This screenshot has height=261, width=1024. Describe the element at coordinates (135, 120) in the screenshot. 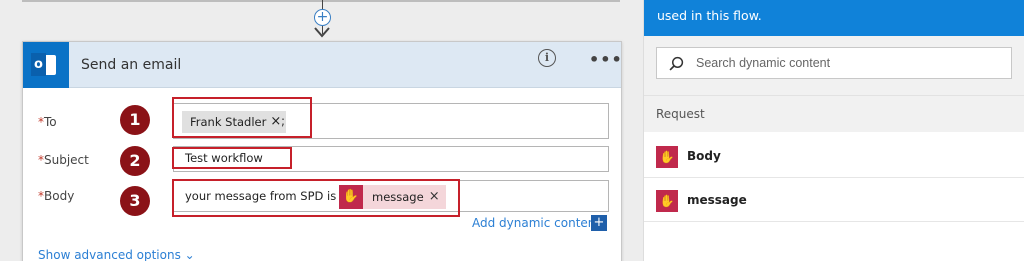

I see `callout-number-1: 1` at that location.